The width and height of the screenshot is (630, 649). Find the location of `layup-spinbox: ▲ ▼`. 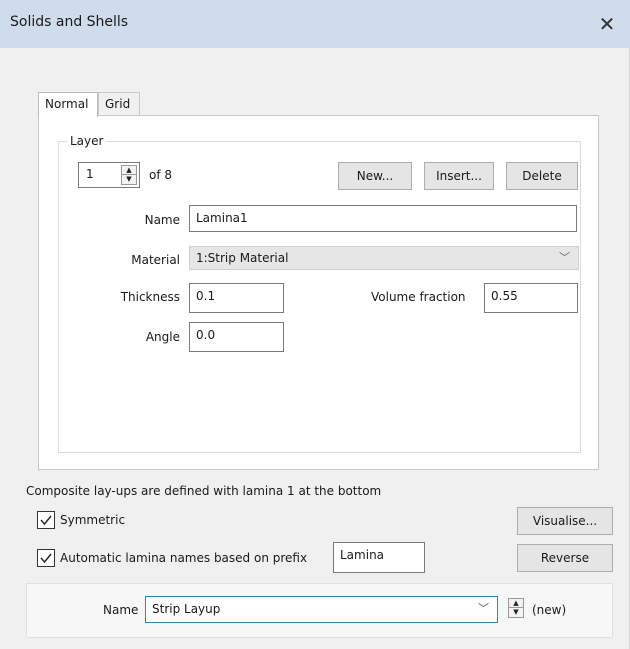

layup-spinbox: ▲ ▼ is located at coordinates (515, 609).